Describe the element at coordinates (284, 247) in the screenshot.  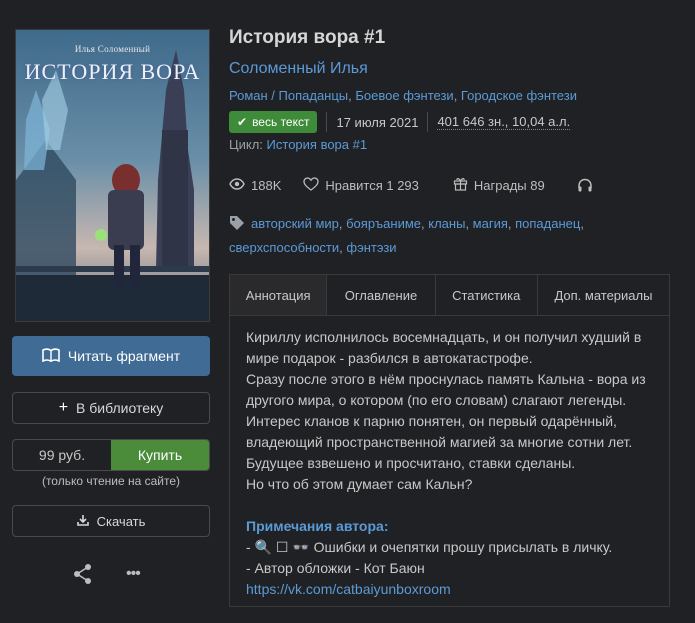
I see `tag-link: сверхспособности` at that location.